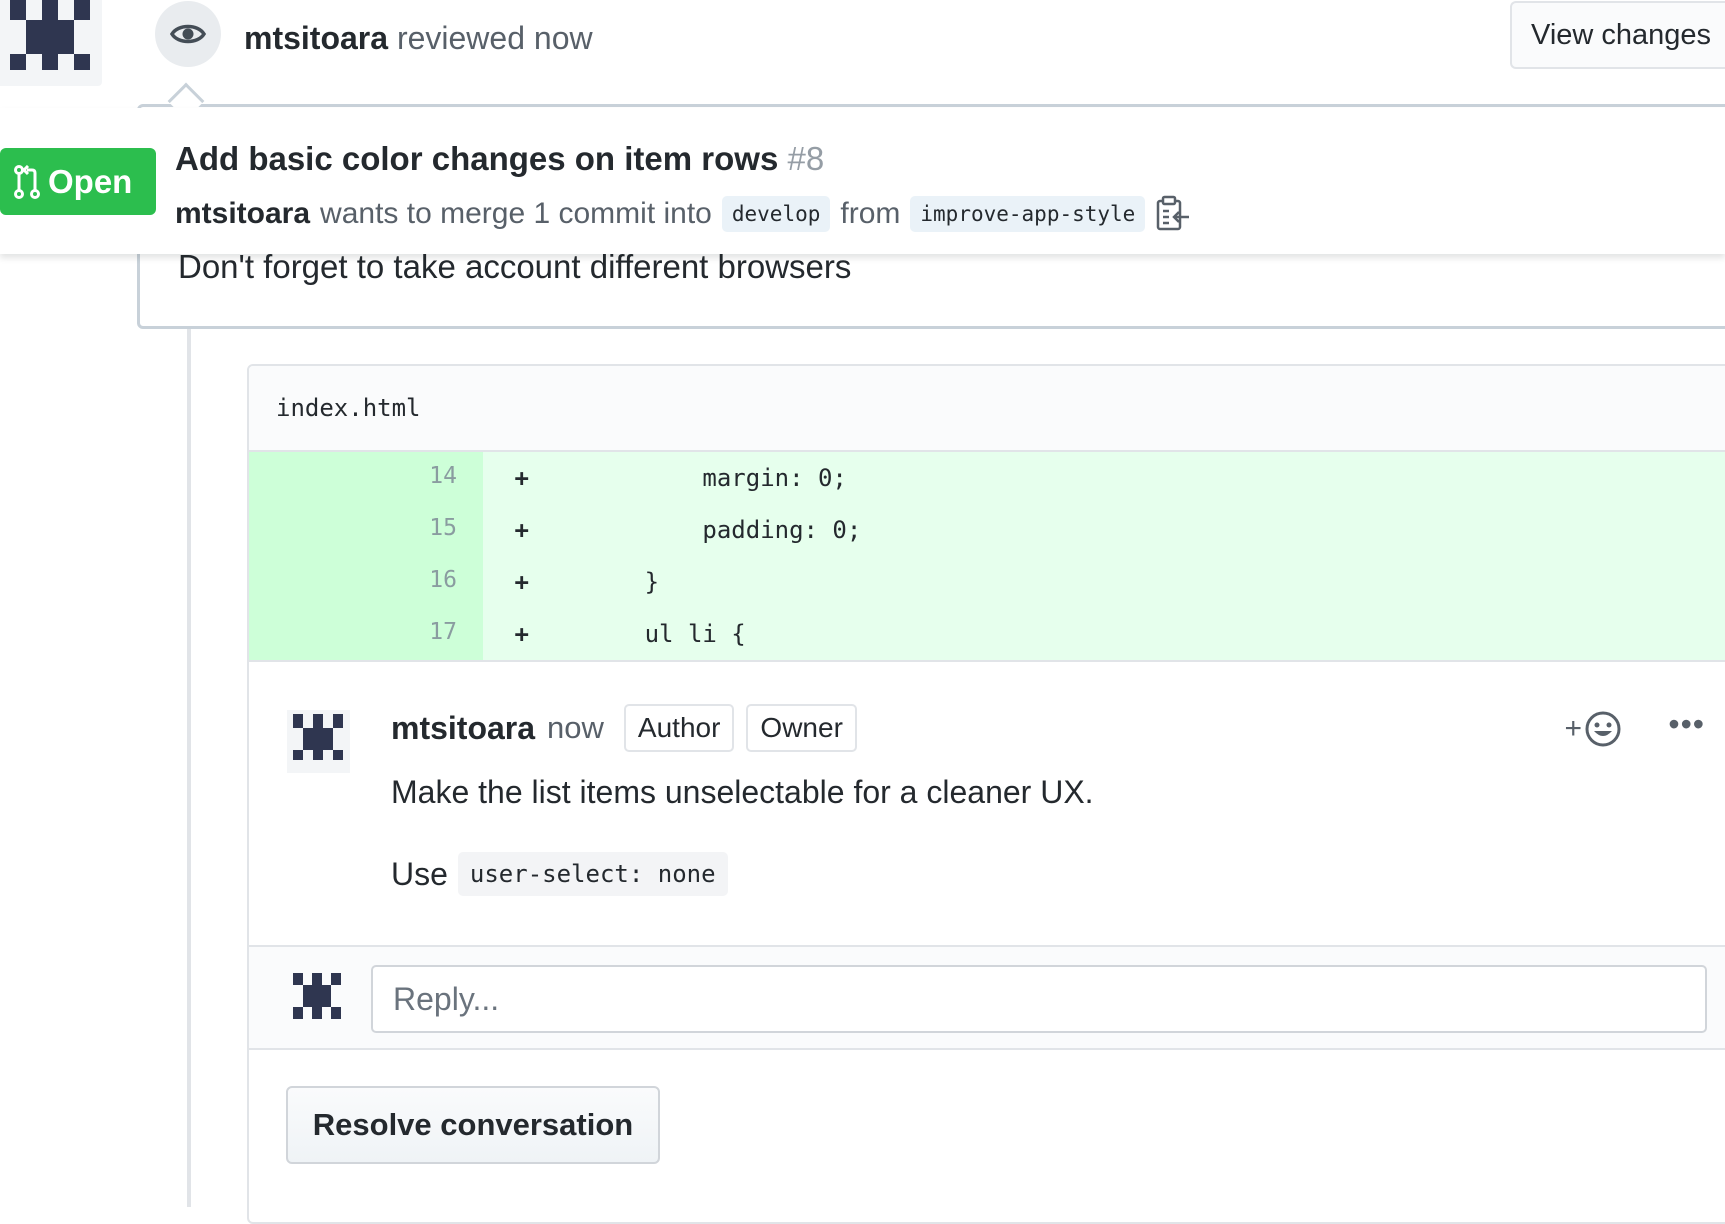 The width and height of the screenshot is (1725, 1224). I want to click on line-number: 16, so click(366, 582).